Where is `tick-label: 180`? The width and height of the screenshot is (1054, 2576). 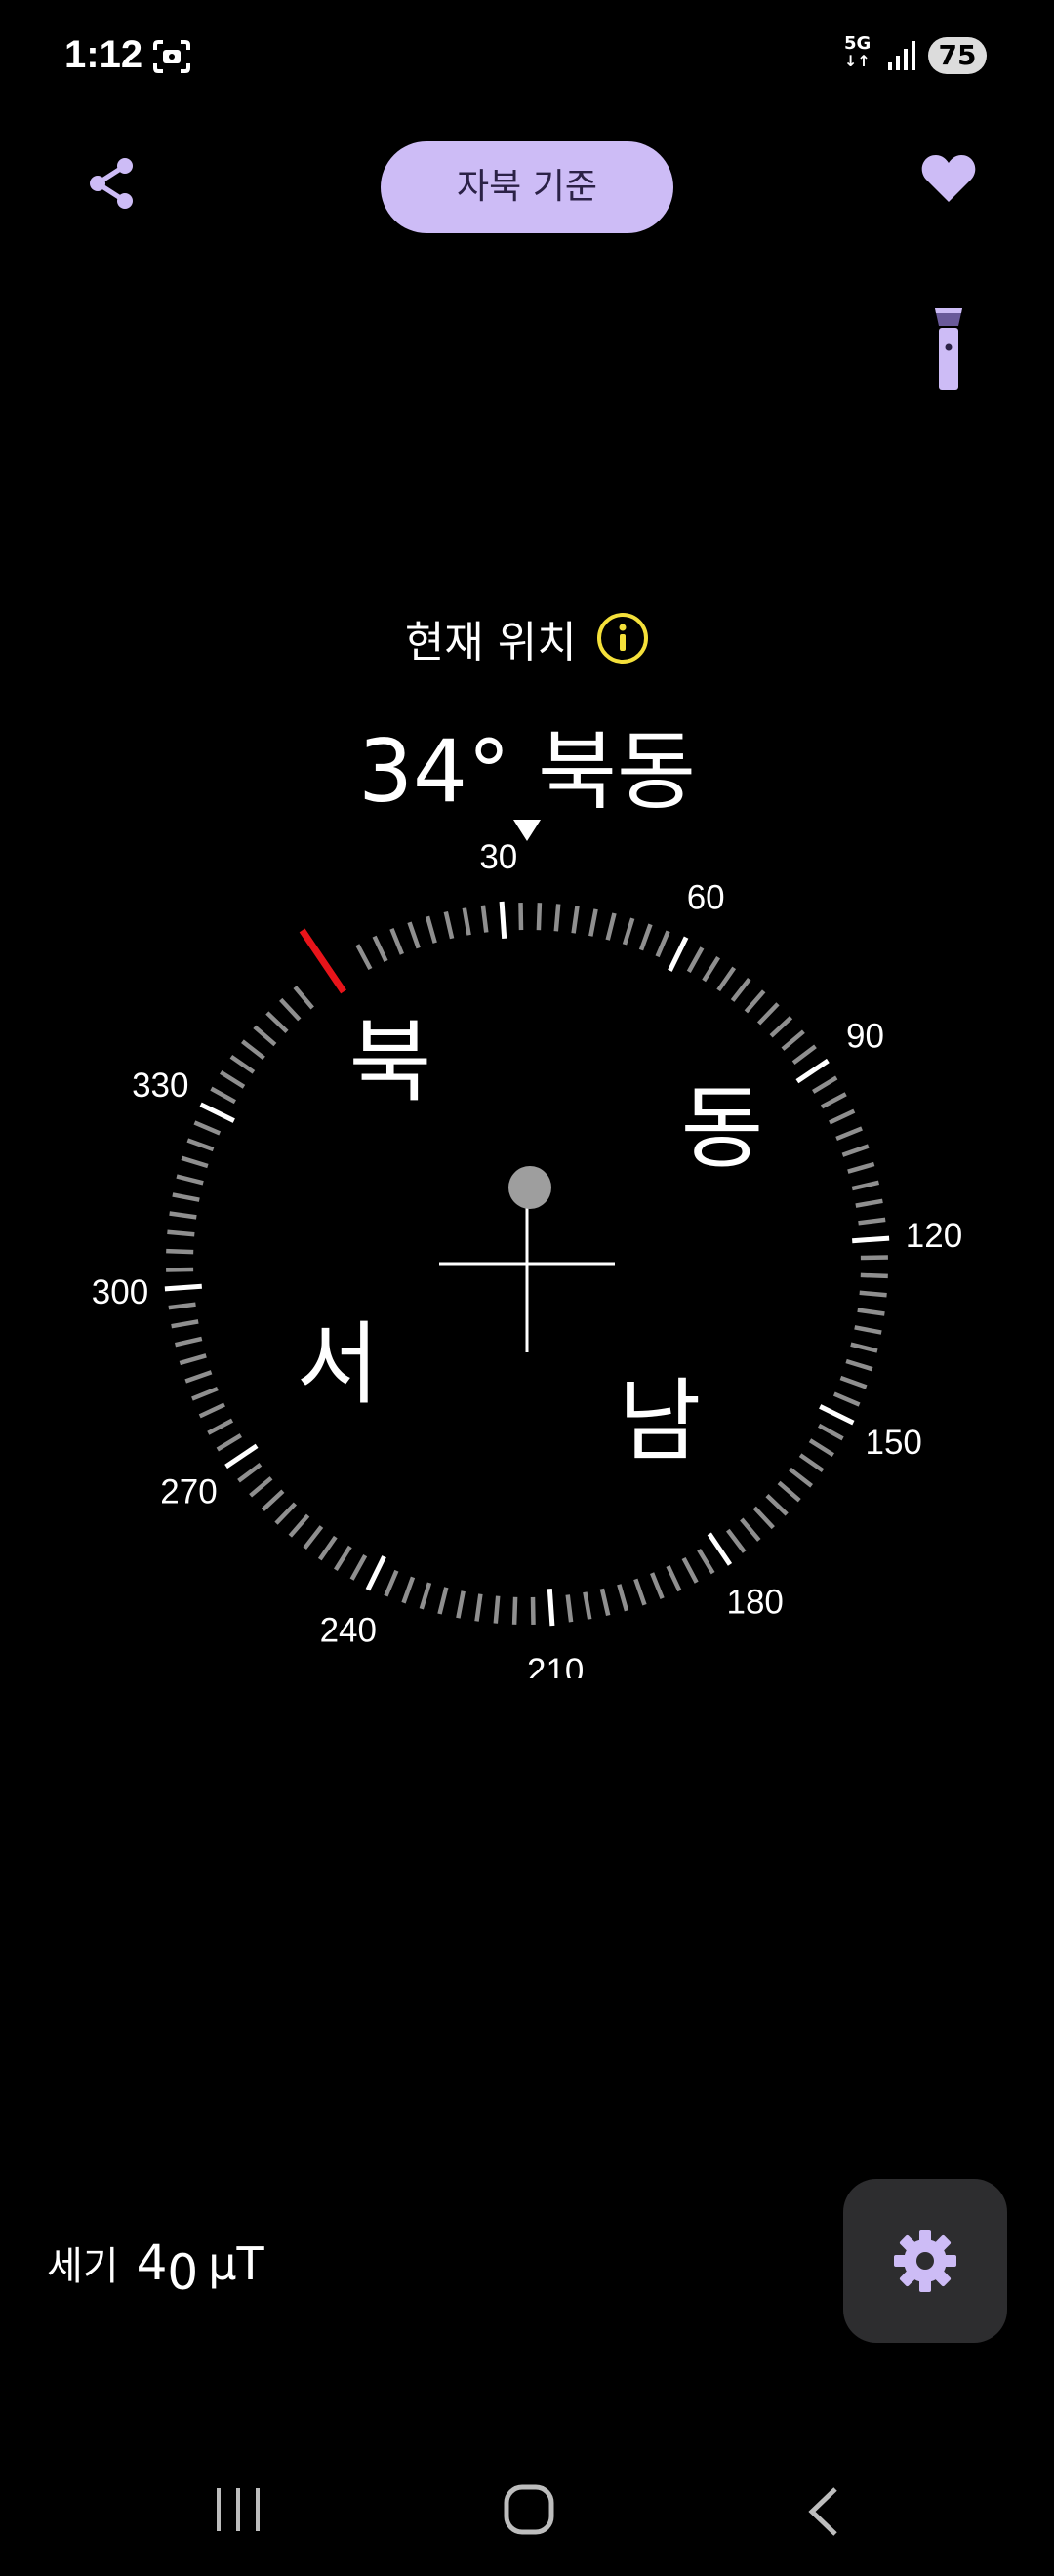
tick-label: 180 is located at coordinates (754, 1603).